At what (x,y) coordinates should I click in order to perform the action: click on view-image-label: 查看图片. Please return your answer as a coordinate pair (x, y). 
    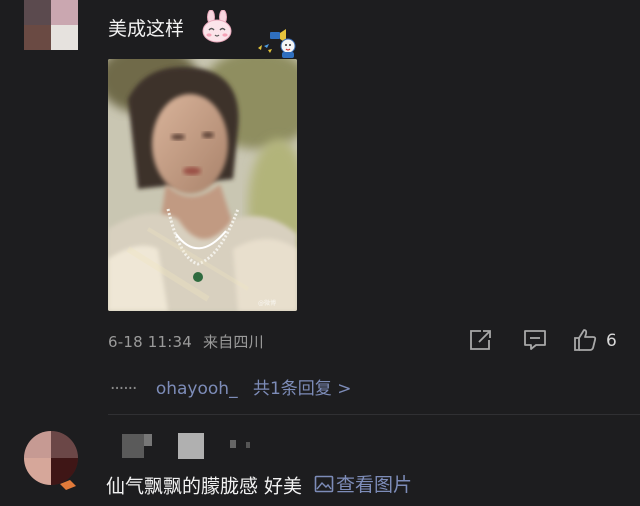
    Looking at the image, I should click on (374, 485).